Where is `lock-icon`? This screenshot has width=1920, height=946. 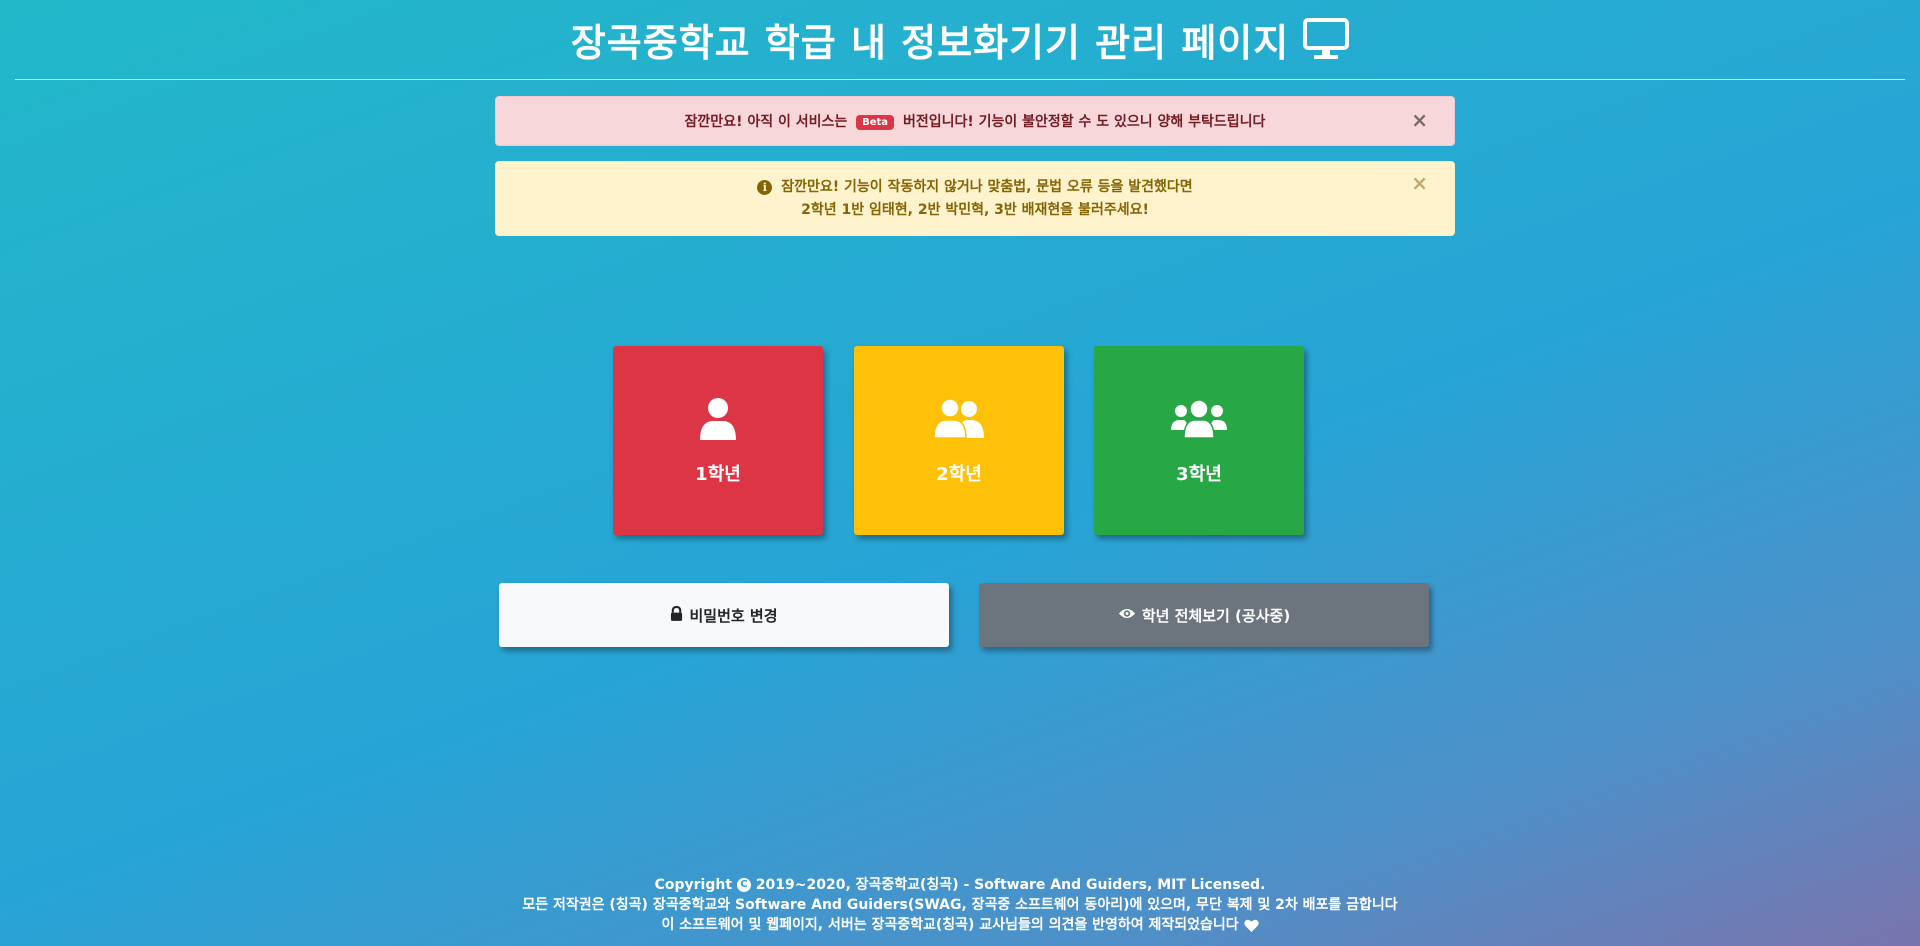 lock-icon is located at coordinates (676, 615).